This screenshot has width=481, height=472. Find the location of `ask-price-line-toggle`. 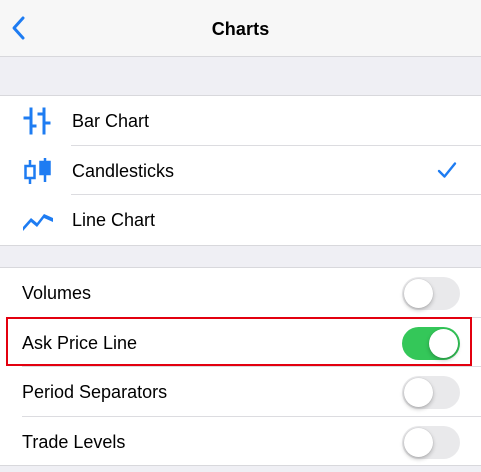

ask-price-line-toggle is located at coordinates (431, 343).